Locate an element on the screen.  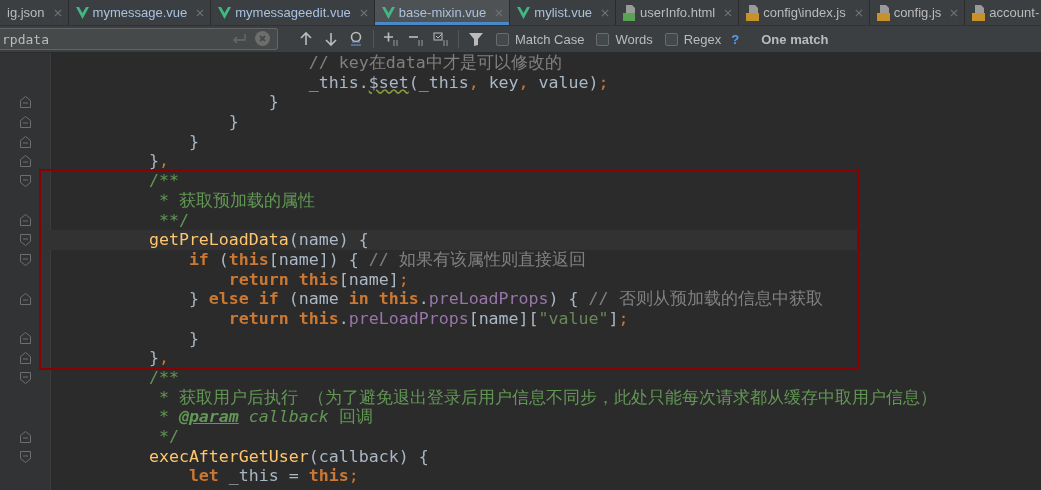
checkbox-label: Regex is located at coordinates (702, 39).